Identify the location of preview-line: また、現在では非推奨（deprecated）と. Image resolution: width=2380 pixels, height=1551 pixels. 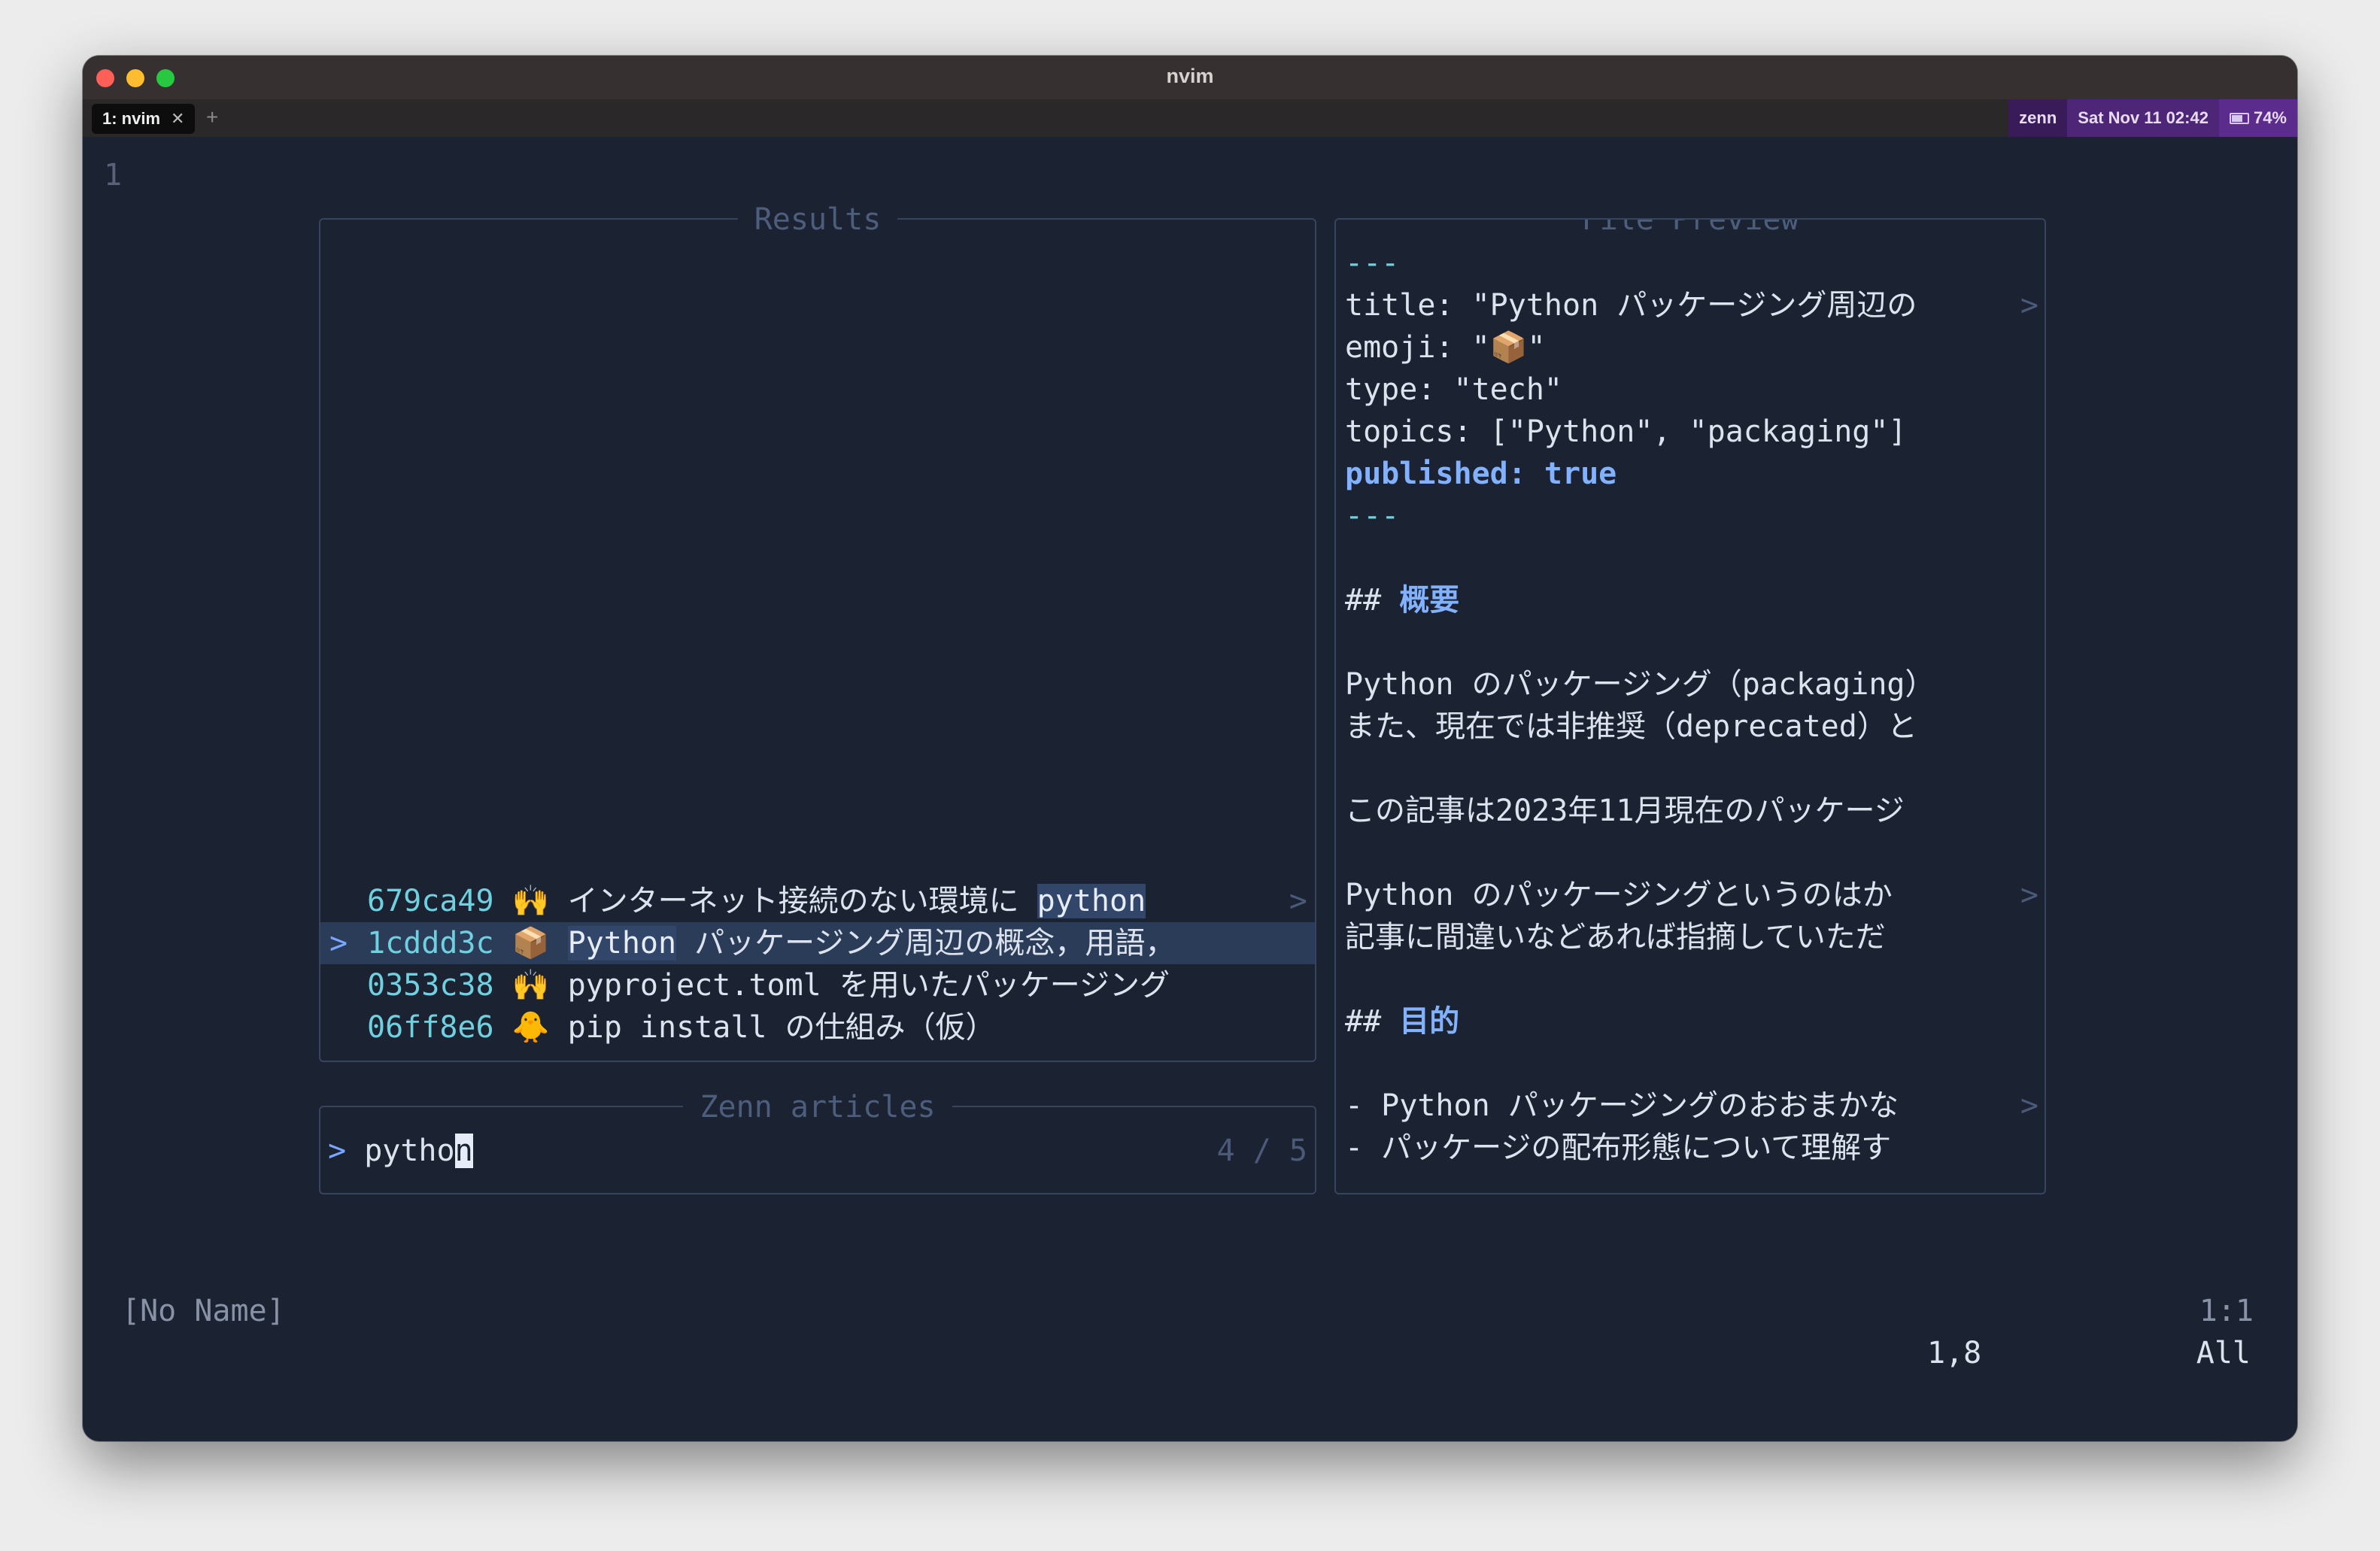
(1631, 727).